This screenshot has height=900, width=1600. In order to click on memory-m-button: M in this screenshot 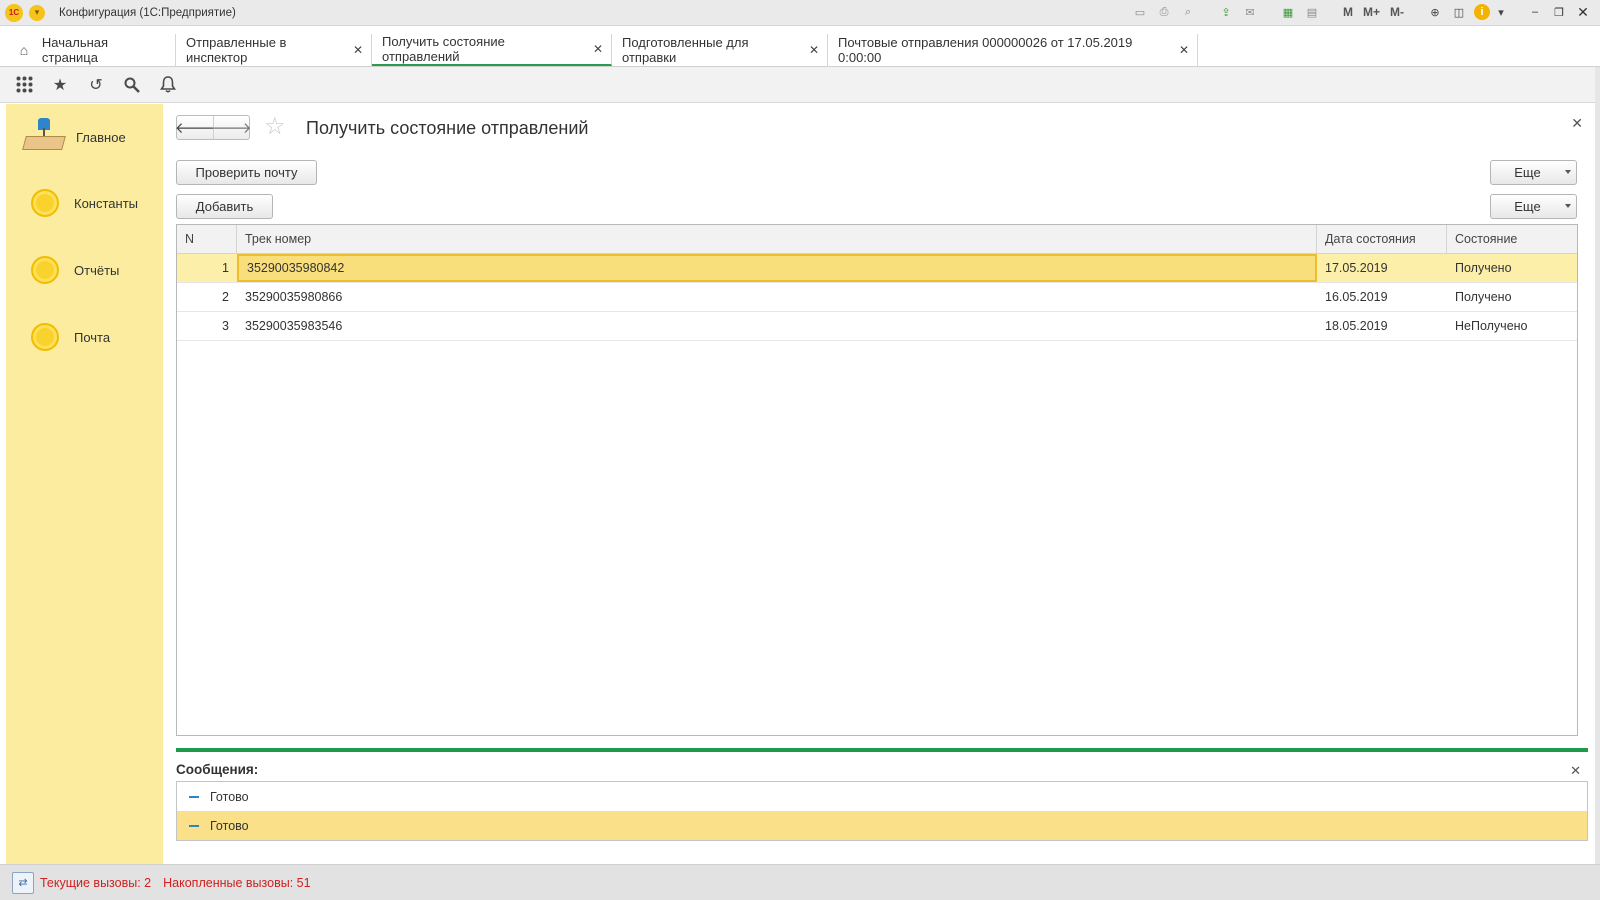, I will do `click(1348, 12)`.